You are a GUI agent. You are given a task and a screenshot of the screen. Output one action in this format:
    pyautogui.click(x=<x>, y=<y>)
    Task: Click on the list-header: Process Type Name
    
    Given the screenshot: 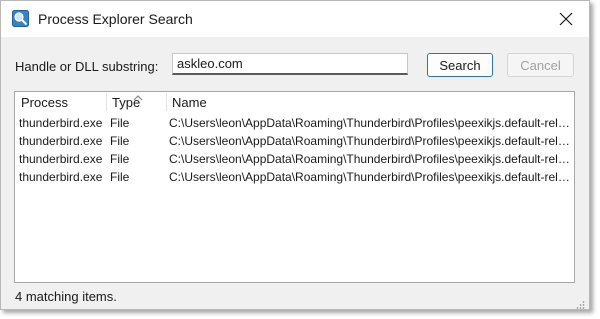 What is the action you would take?
    pyautogui.click(x=294, y=102)
    